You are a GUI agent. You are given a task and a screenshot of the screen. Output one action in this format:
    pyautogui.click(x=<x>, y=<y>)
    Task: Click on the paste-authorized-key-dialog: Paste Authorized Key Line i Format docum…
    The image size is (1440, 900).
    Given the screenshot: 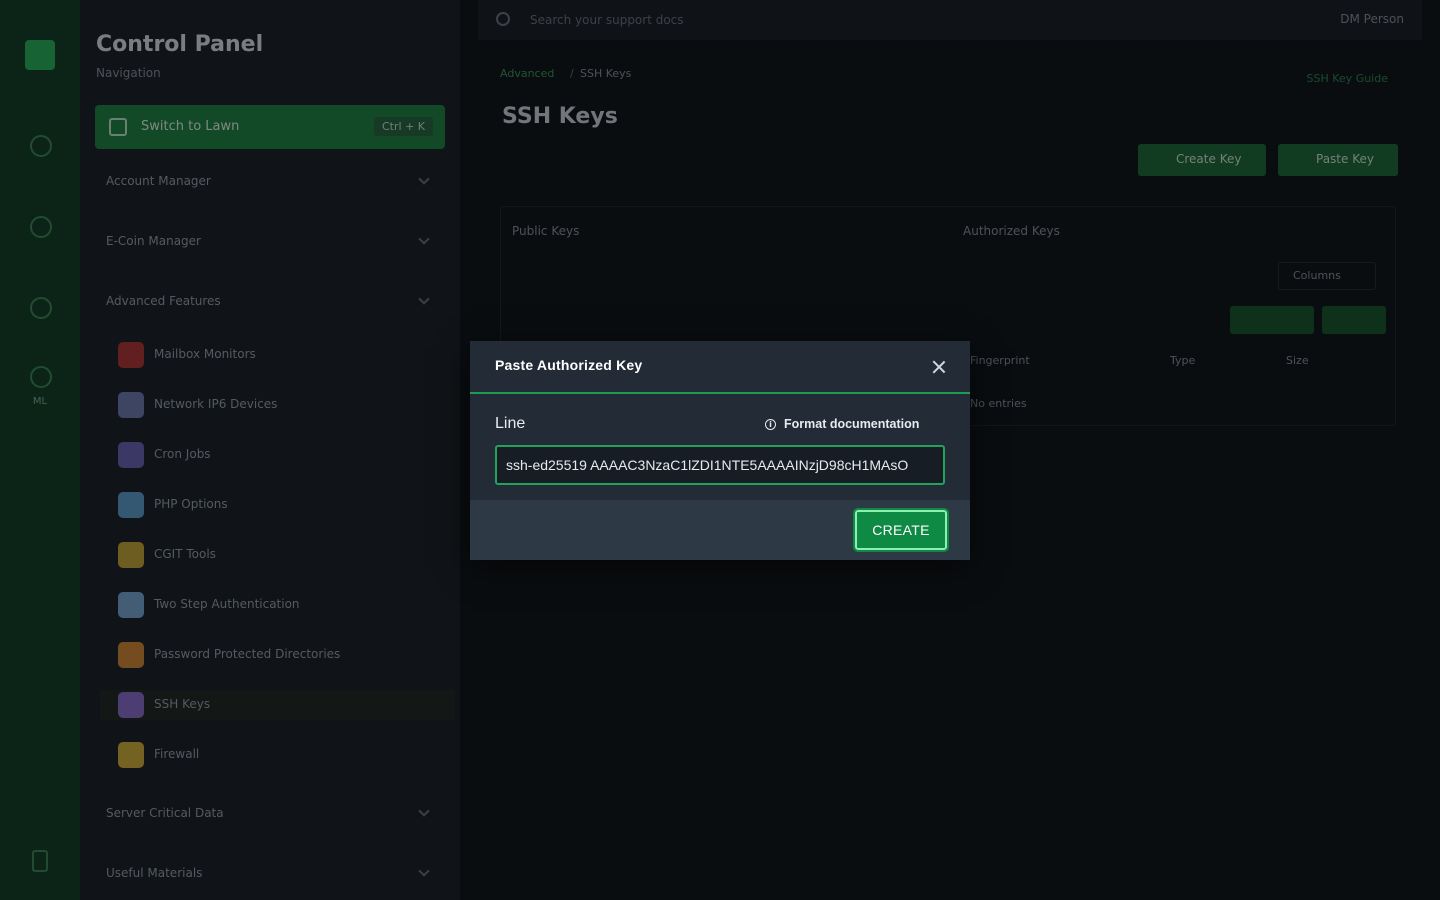 What is the action you would take?
    pyautogui.click(x=720, y=450)
    